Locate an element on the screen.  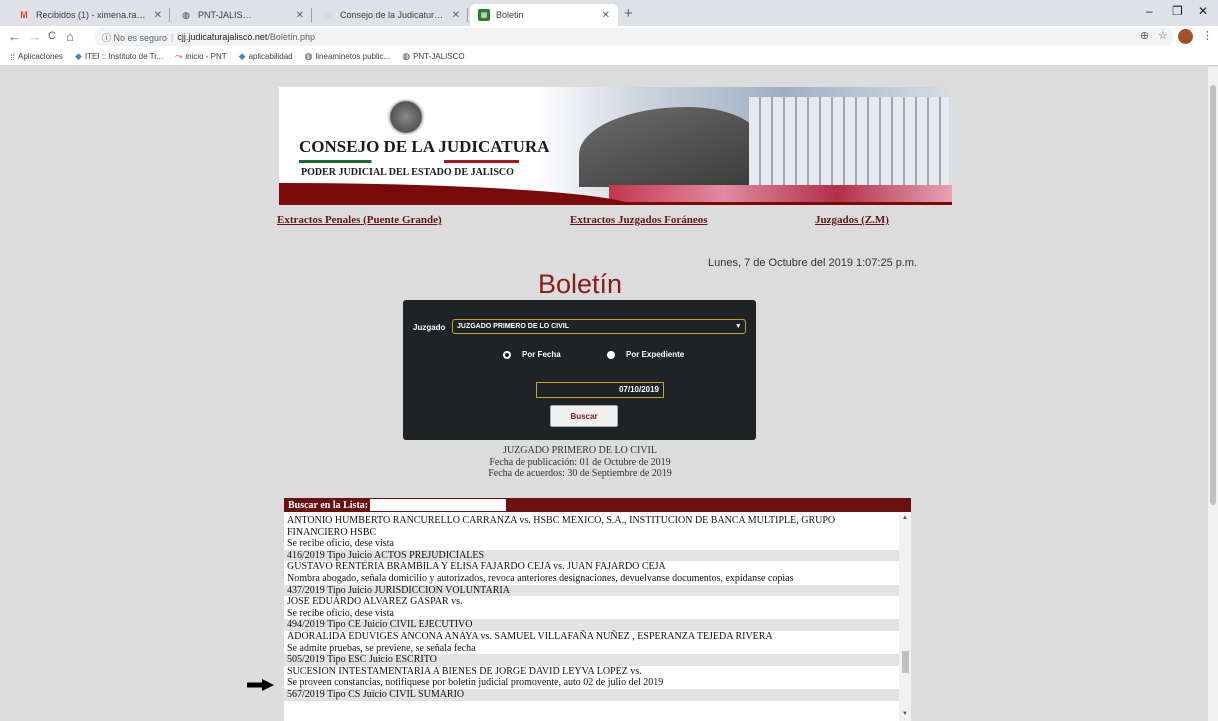
link-extractos-penales: Extractos Penales (Puente Grande) is located at coordinates (359, 220).